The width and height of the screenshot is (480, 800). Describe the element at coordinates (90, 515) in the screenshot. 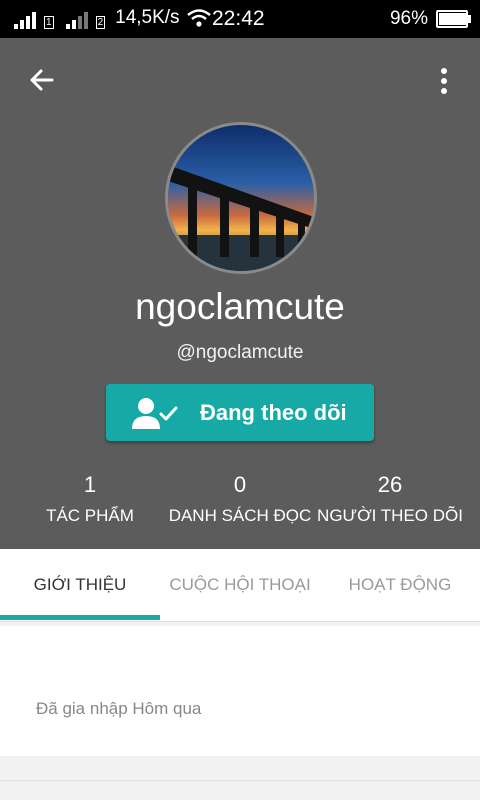

I see `stat-label: TÁC PHẨM` at that location.